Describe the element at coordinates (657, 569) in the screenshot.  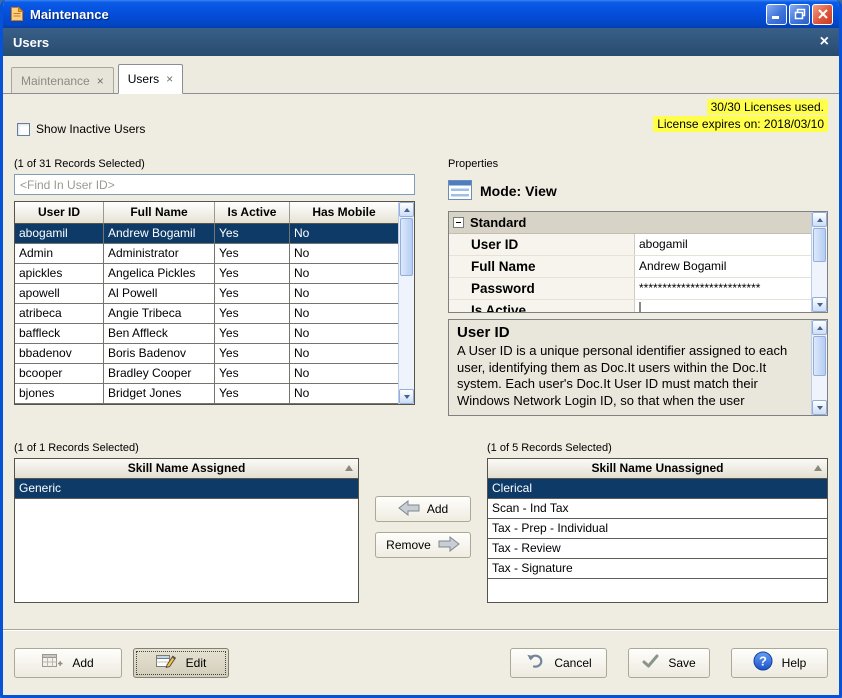
I see `list-item: Tax - Signature` at that location.